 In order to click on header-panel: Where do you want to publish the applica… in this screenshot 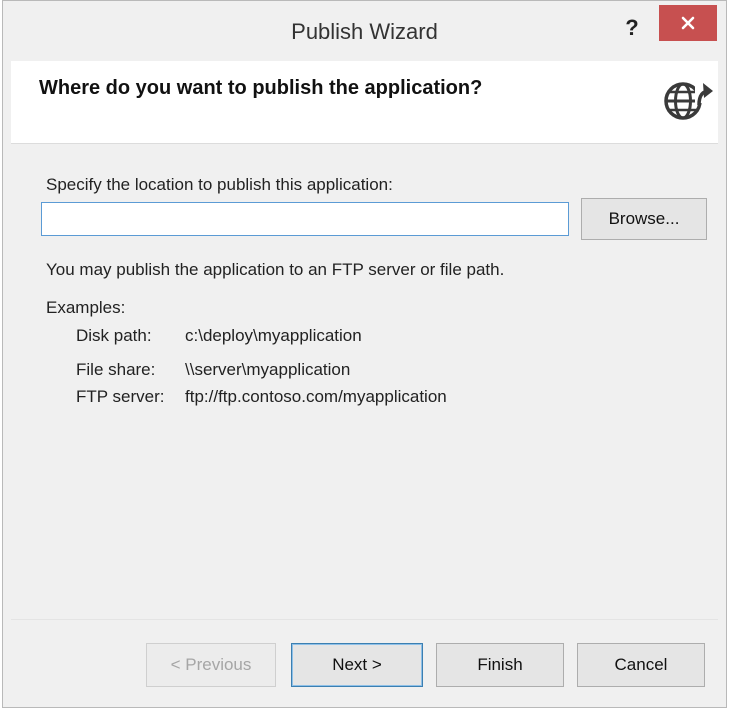, I will do `click(364, 102)`.